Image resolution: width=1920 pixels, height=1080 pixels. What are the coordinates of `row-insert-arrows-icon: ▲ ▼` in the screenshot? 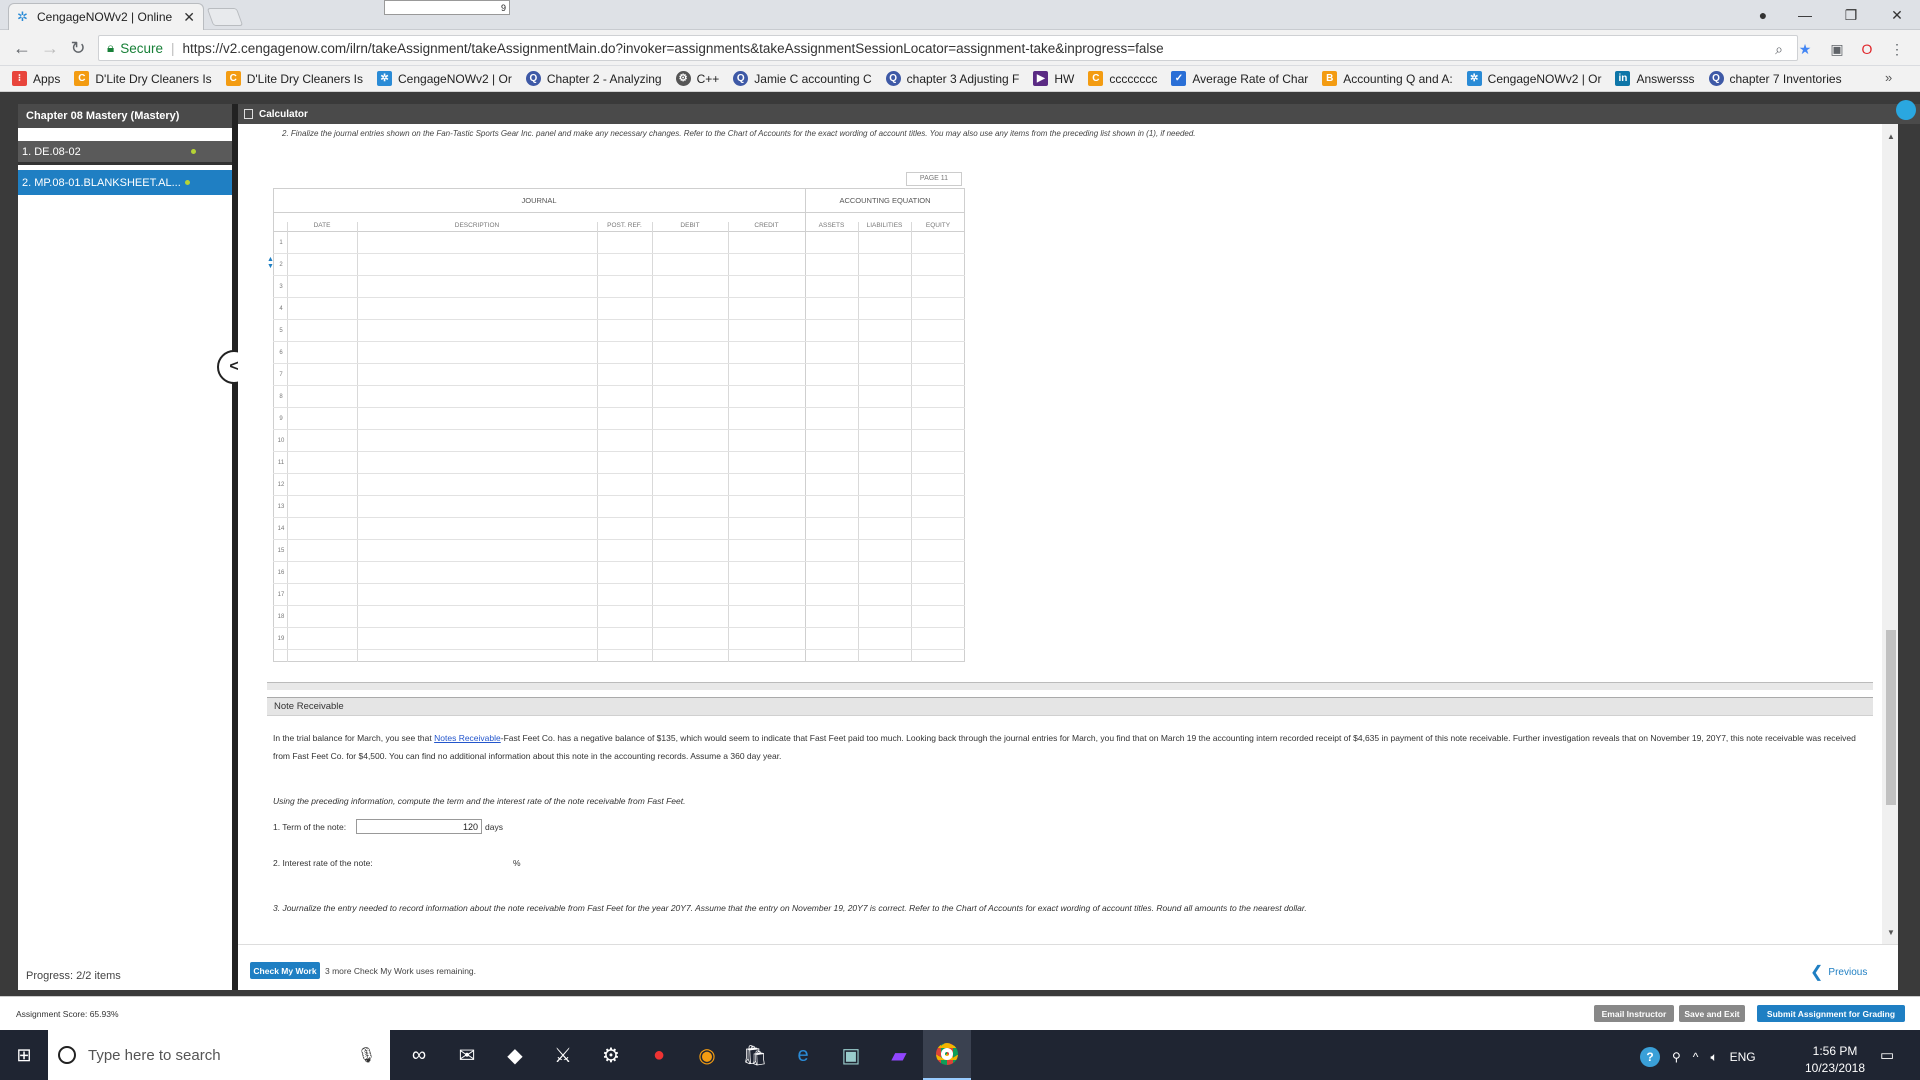 It's located at (270, 263).